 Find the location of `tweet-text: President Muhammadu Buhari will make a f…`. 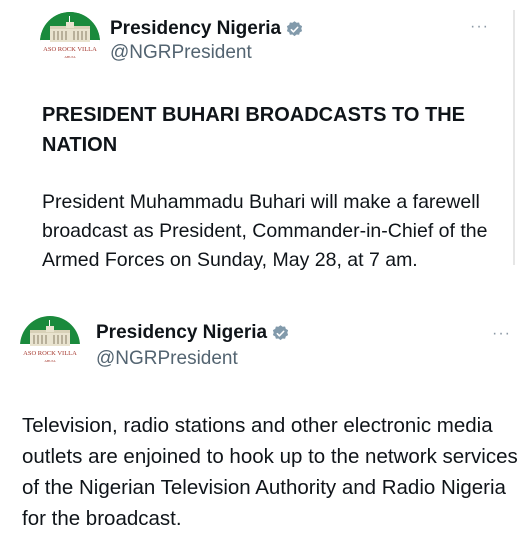

tweet-text: President Muhammadu Buhari will make a f… is located at coordinates (265, 231).